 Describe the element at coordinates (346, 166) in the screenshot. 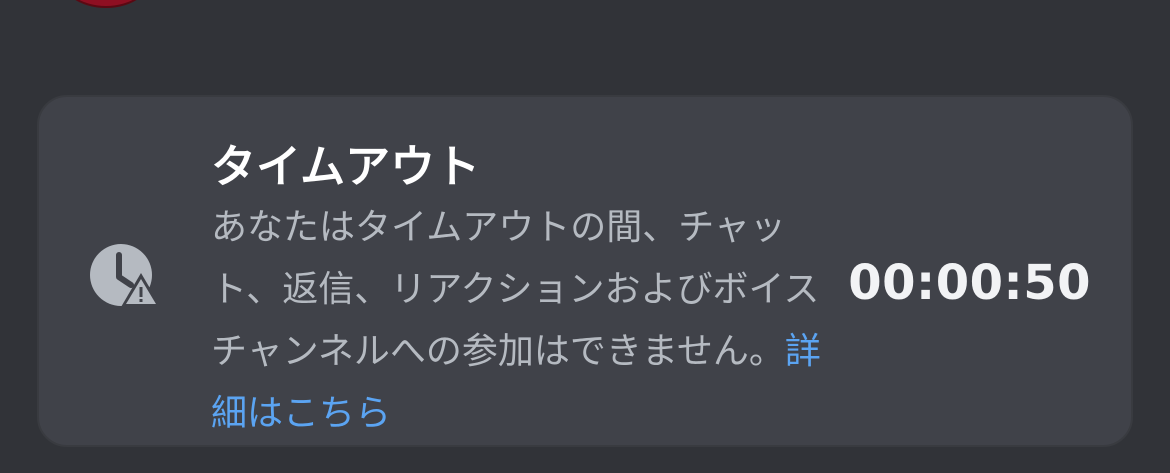

I see `timeout-title: タイムアウト` at that location.